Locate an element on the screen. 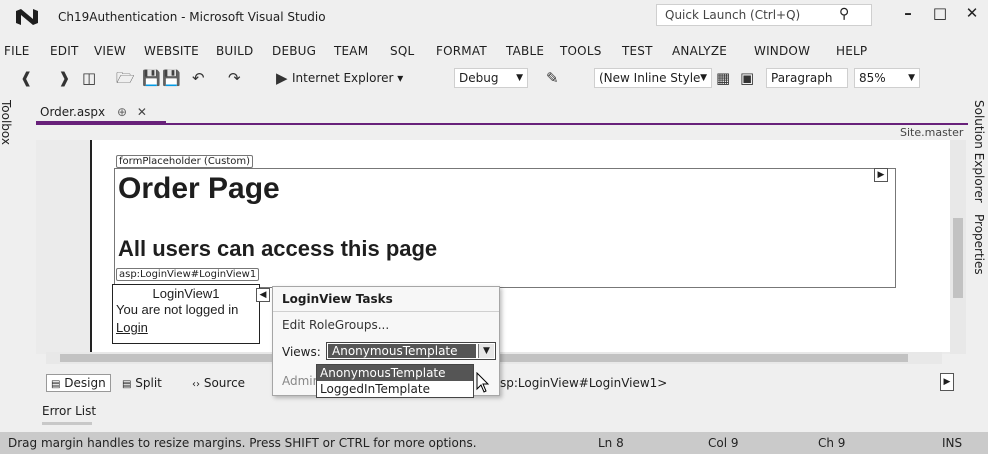 The width and height of the screenshot is (988, 454). config-value: Debug is located at coordinates (479, 78).